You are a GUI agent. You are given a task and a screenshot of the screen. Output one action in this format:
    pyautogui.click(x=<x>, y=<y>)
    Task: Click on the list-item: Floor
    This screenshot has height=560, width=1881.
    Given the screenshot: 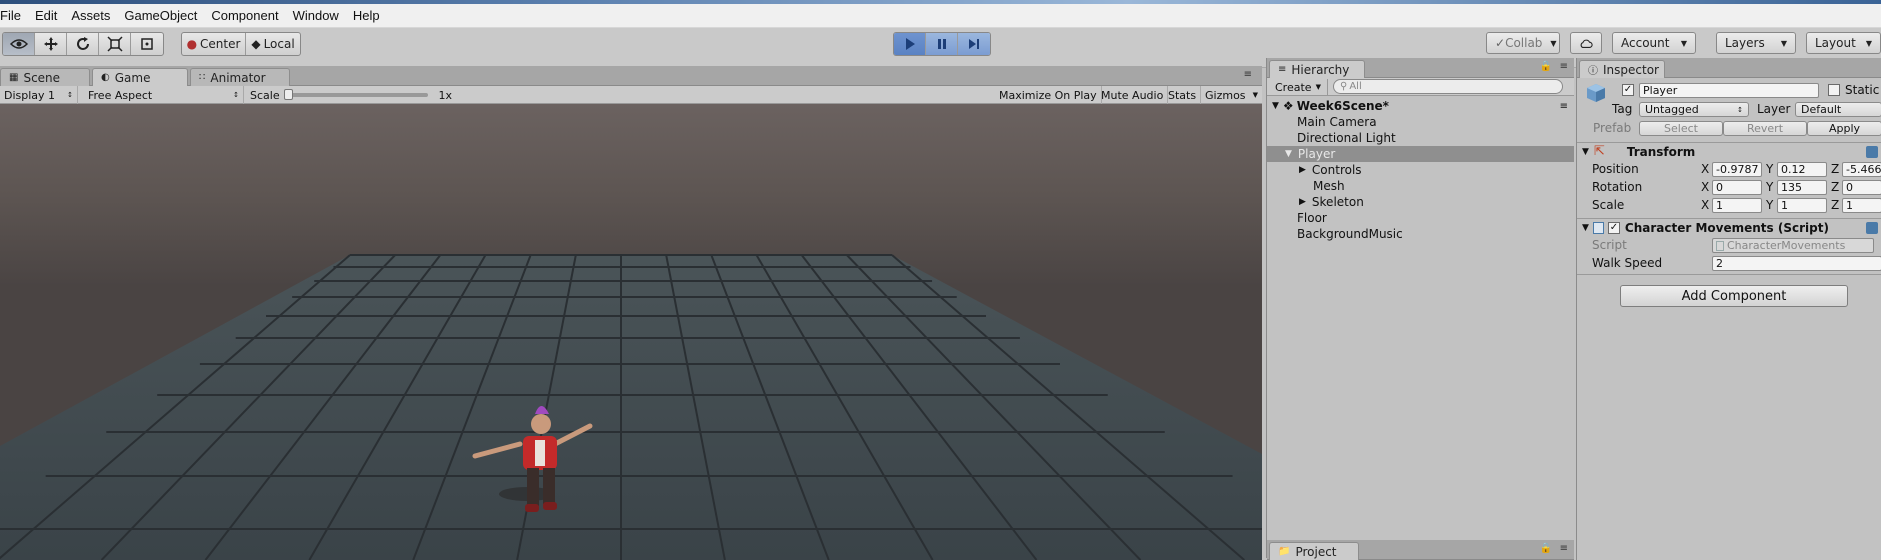 What is the action you would take?
    pyautogui.click(x=1420, y=218)
    